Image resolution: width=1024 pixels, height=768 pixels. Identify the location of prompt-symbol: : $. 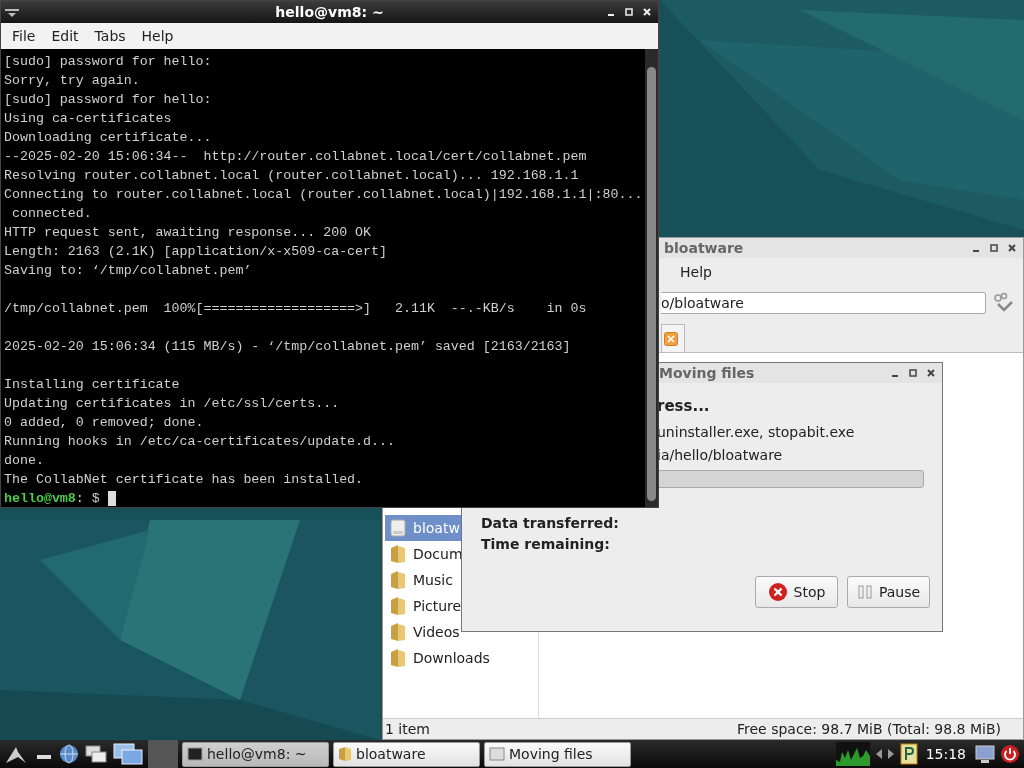
(87, 498).